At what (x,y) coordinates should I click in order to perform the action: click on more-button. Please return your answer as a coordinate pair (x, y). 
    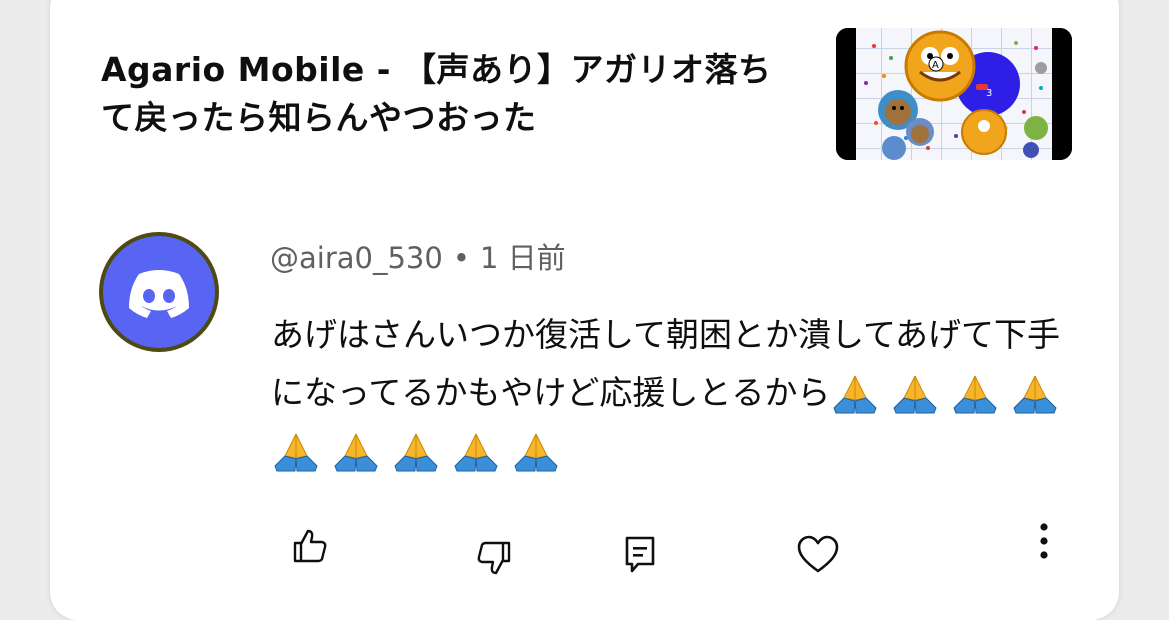
    Looking at the image, I should click on (1044, 542).